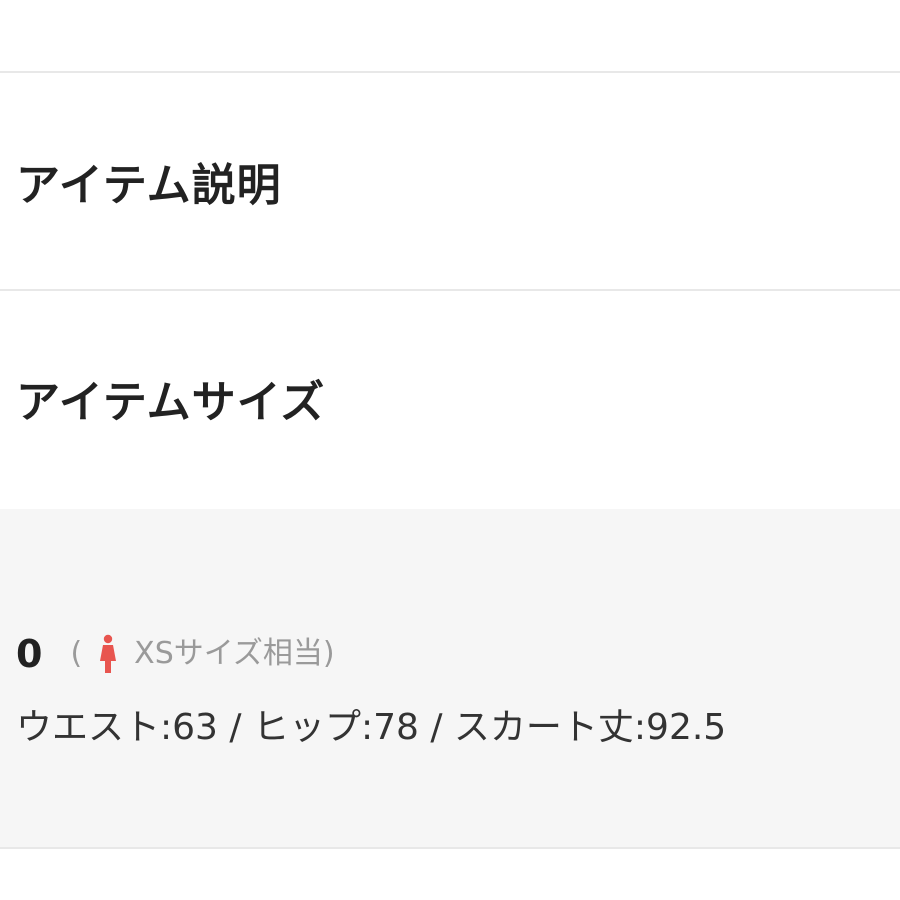 Image resolution: width=900 pixels, height=900 pixels. I want to click on paren-close: ), so click(328, 653).